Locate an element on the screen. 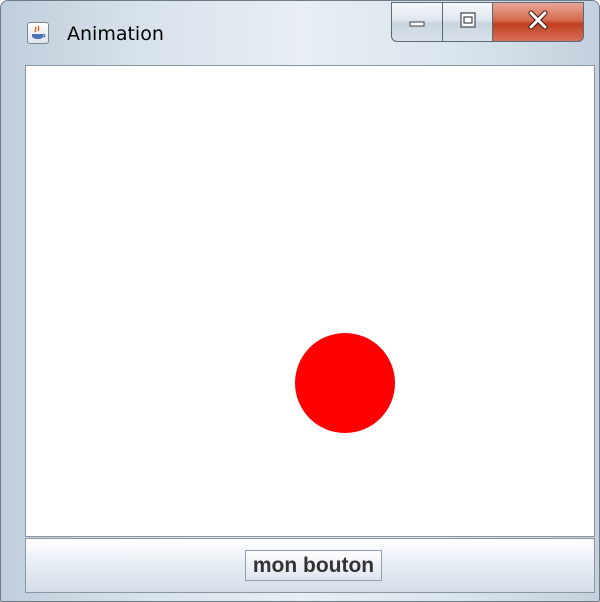 Image resolution: width=600 pixels, height=602 pixels. close-icon is located at coordinates (538, 22).